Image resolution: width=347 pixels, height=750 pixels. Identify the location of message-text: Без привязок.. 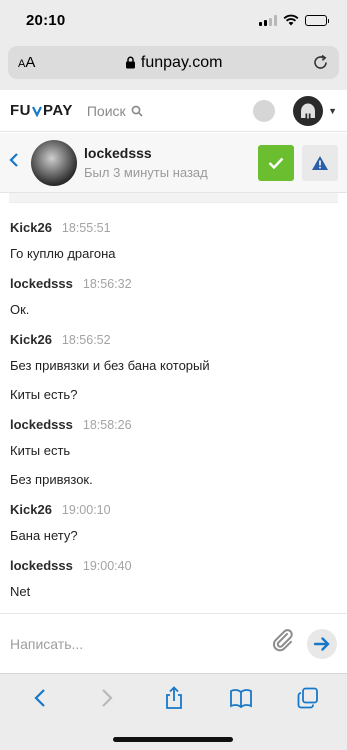
(51, 479).